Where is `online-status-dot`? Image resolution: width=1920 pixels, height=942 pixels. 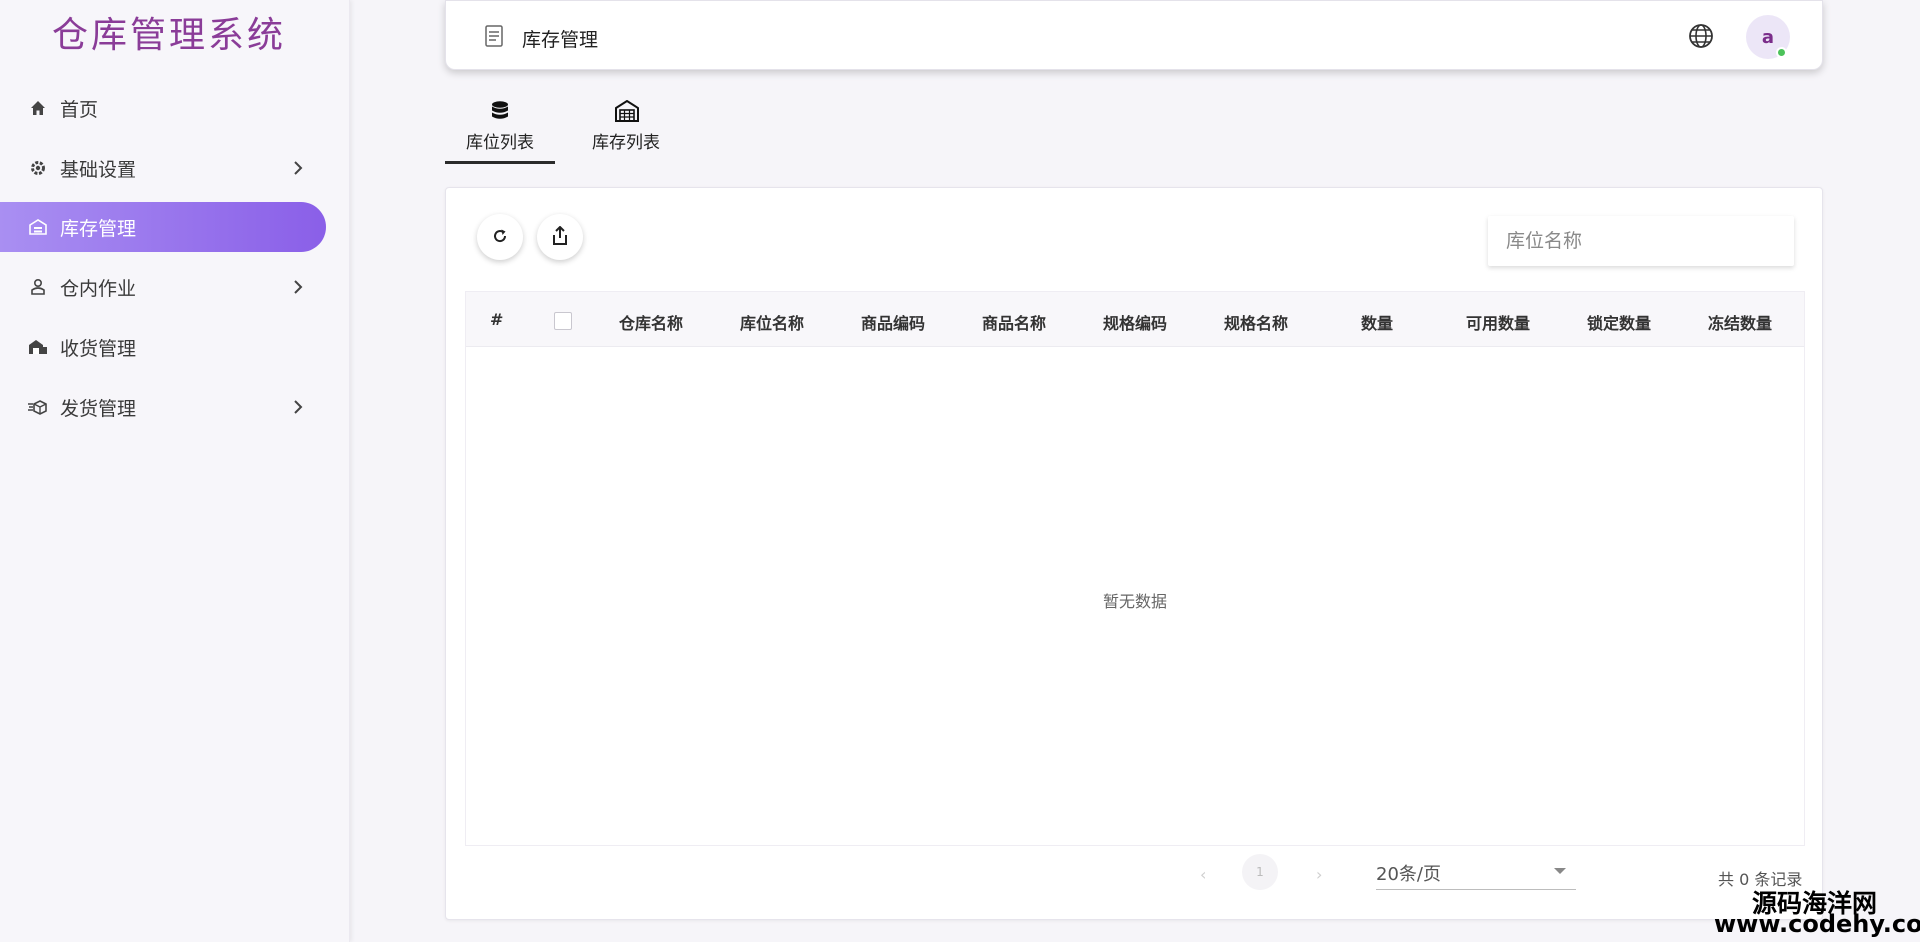 online-status-dot is located at coordinates (1781, 52).